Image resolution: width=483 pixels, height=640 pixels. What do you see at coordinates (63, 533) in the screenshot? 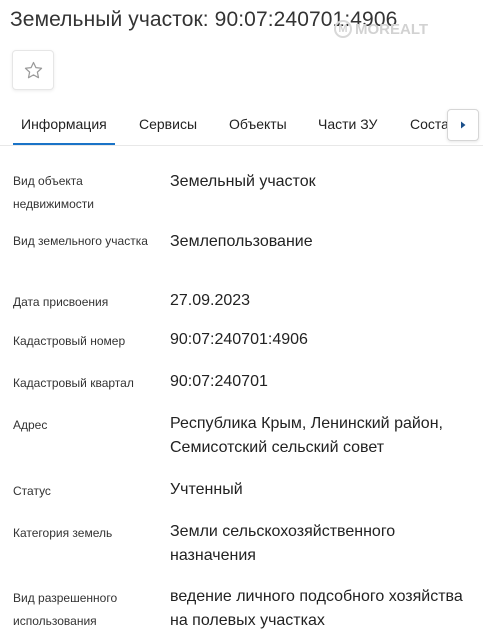
I see `info-label: Категория земель` at bounding box center [63, 533].